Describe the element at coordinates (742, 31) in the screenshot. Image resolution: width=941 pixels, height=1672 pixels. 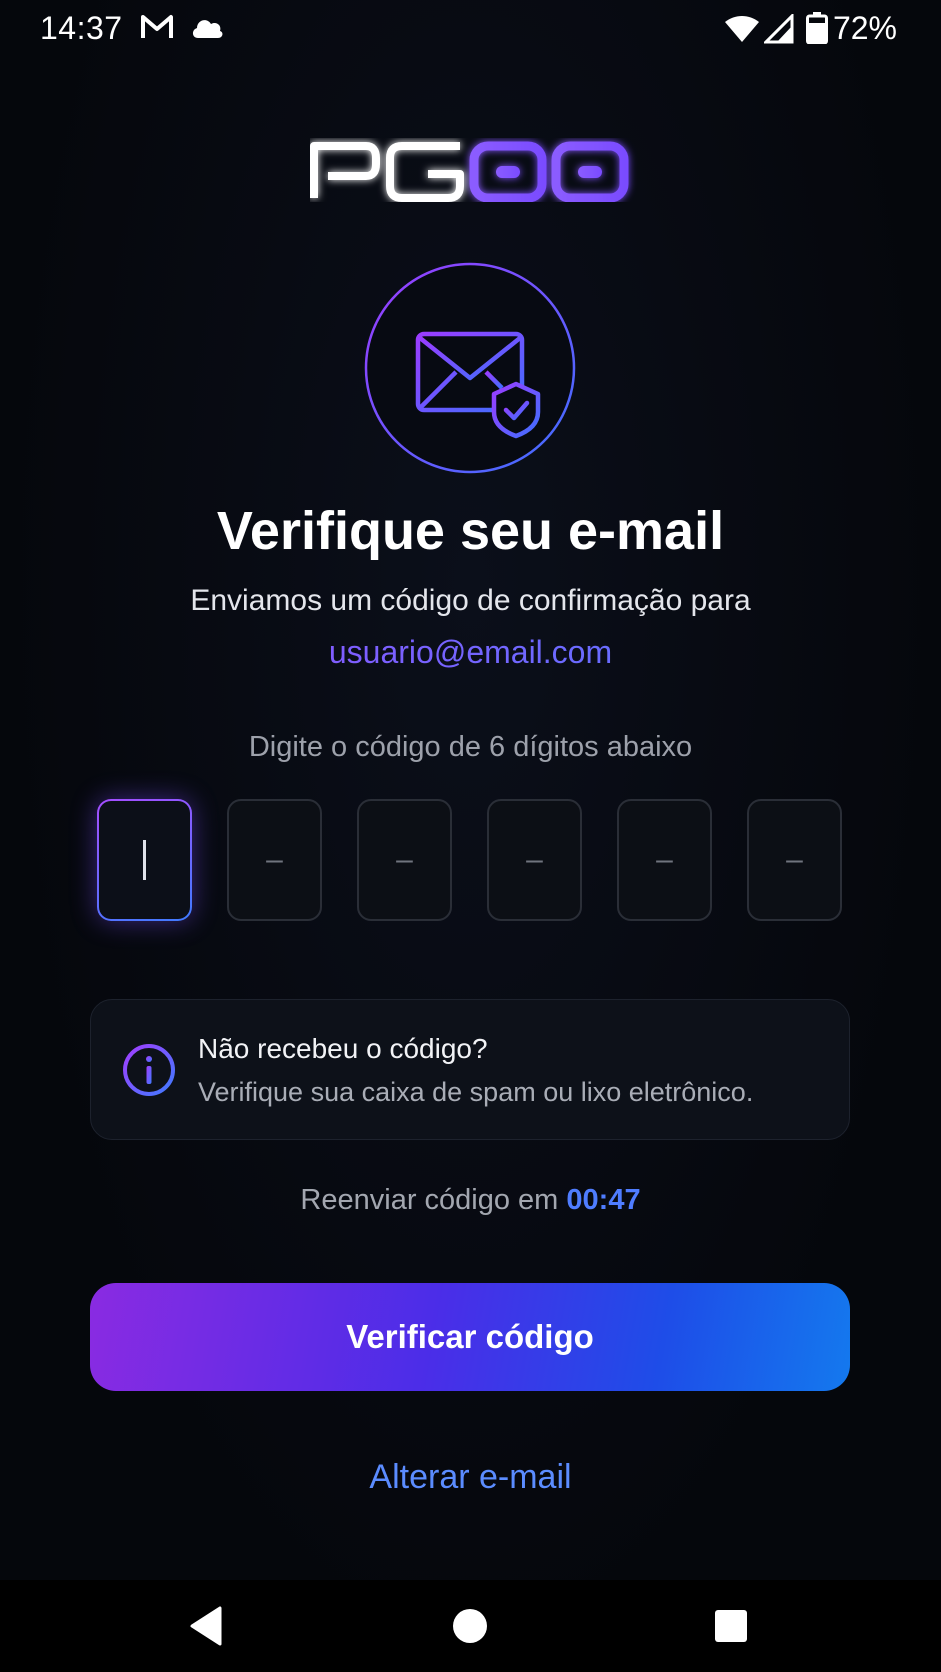
I see `wifi-icon` at that location.